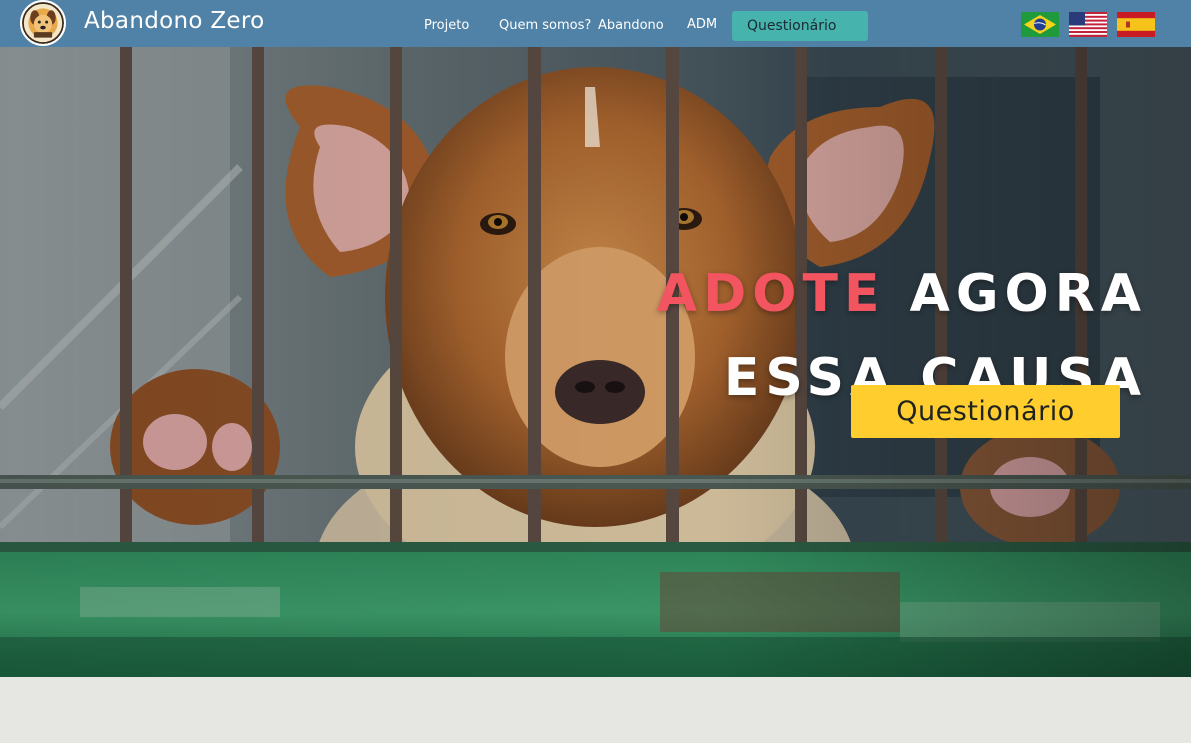 This screenshot has width=1191, height=743. Describe the element at coordinates (1136, 24) in the screenshot. I see `spain-flag-icon` at that location.